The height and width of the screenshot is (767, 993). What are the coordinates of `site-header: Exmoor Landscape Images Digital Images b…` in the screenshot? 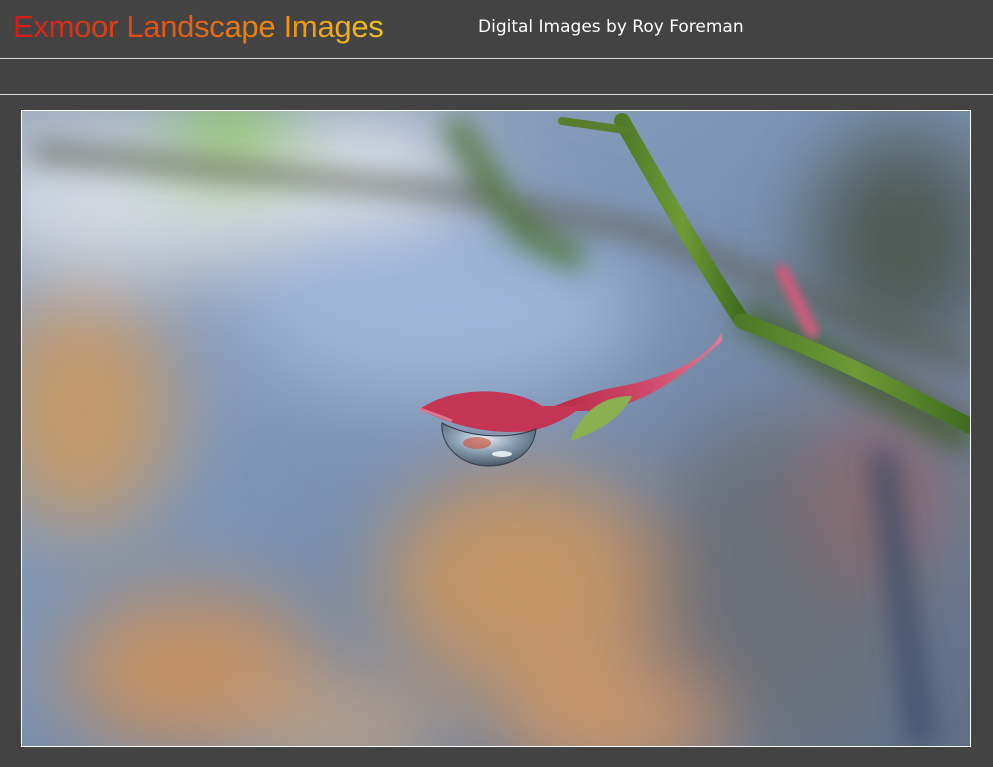 It's located at (496, 29).